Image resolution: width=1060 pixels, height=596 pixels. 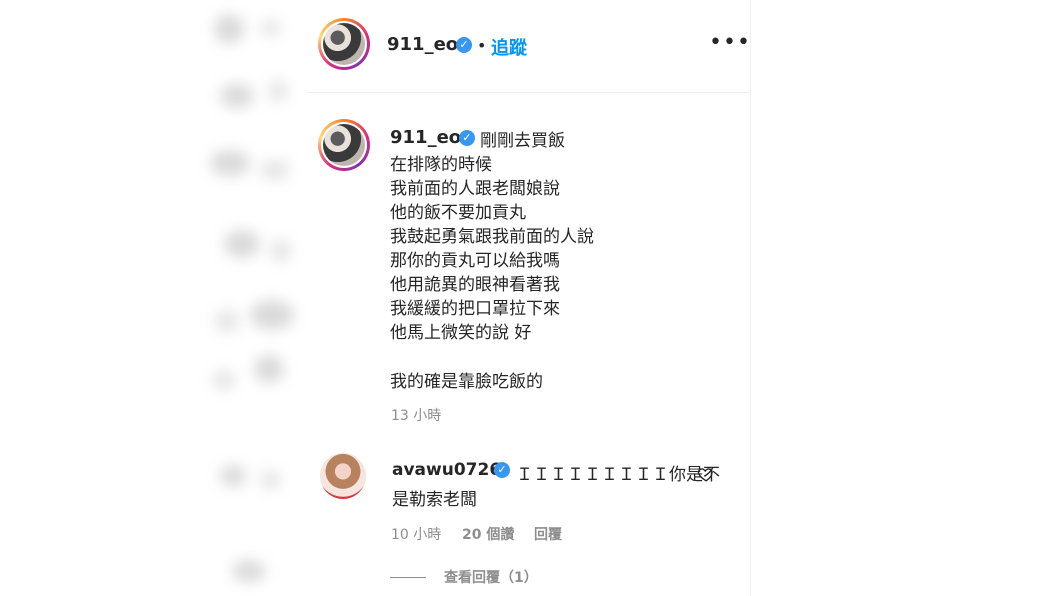 I want to click on panel-divider, so click(x=750, y=298).